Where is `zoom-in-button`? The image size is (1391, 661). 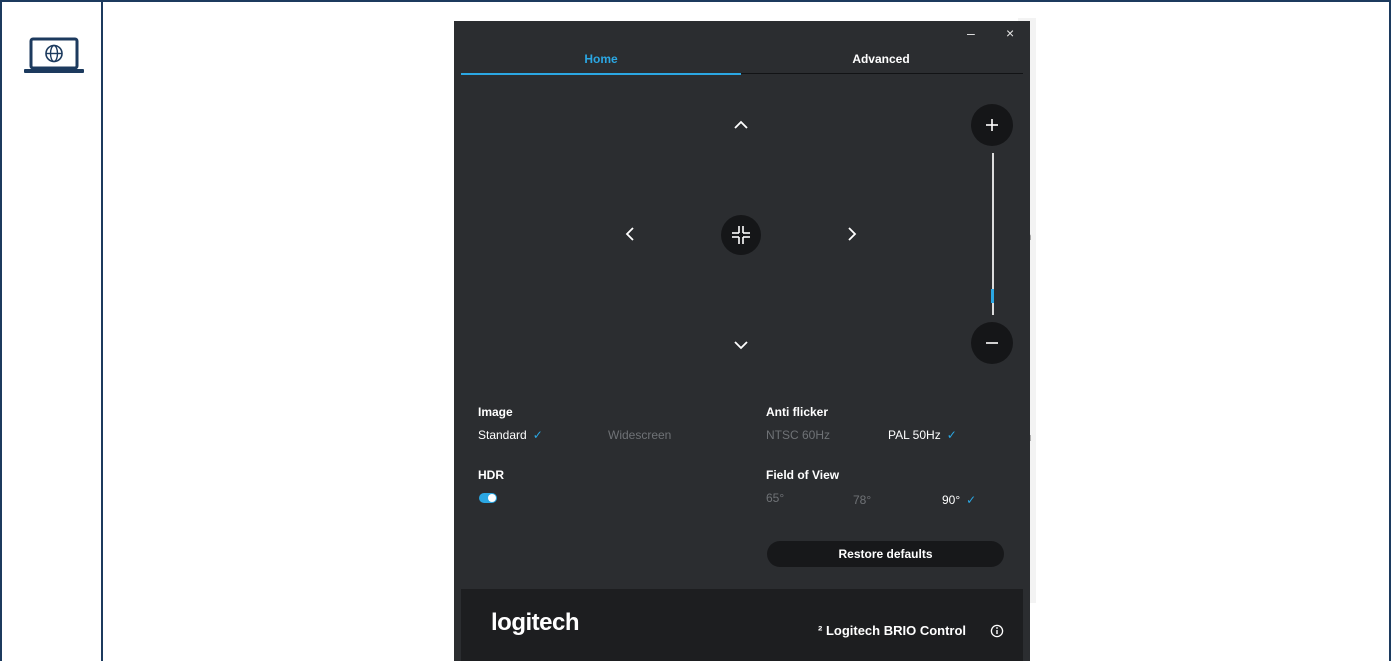 zoom-in-button is located at coordinates (992, 125).